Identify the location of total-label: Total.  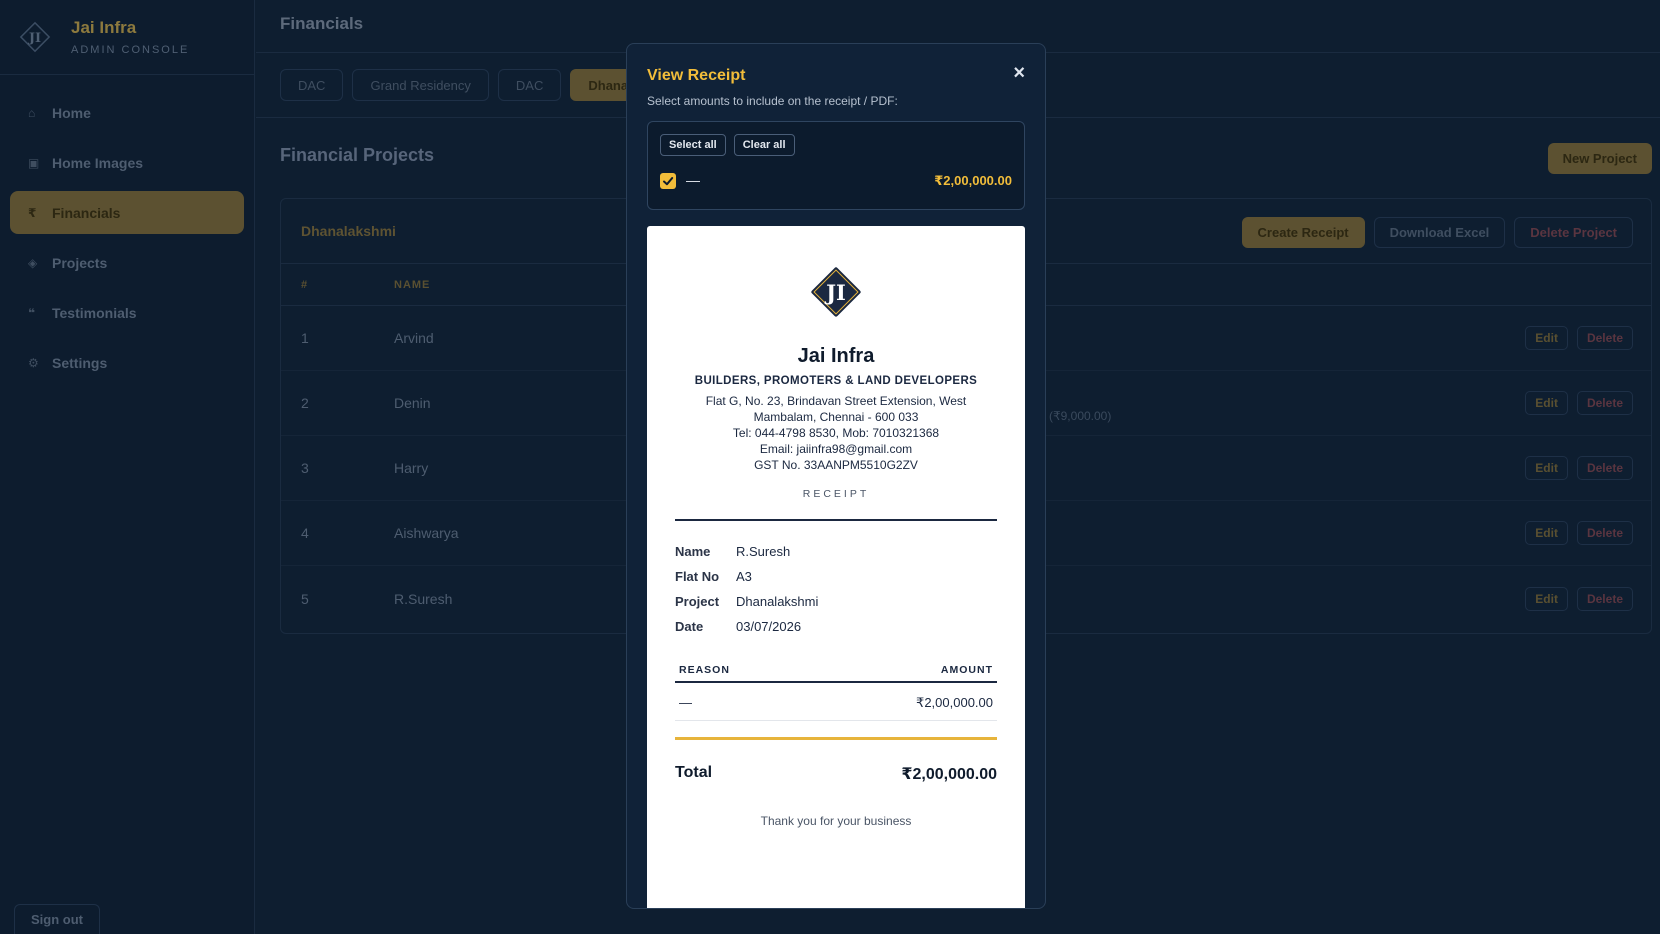
(694, 772).